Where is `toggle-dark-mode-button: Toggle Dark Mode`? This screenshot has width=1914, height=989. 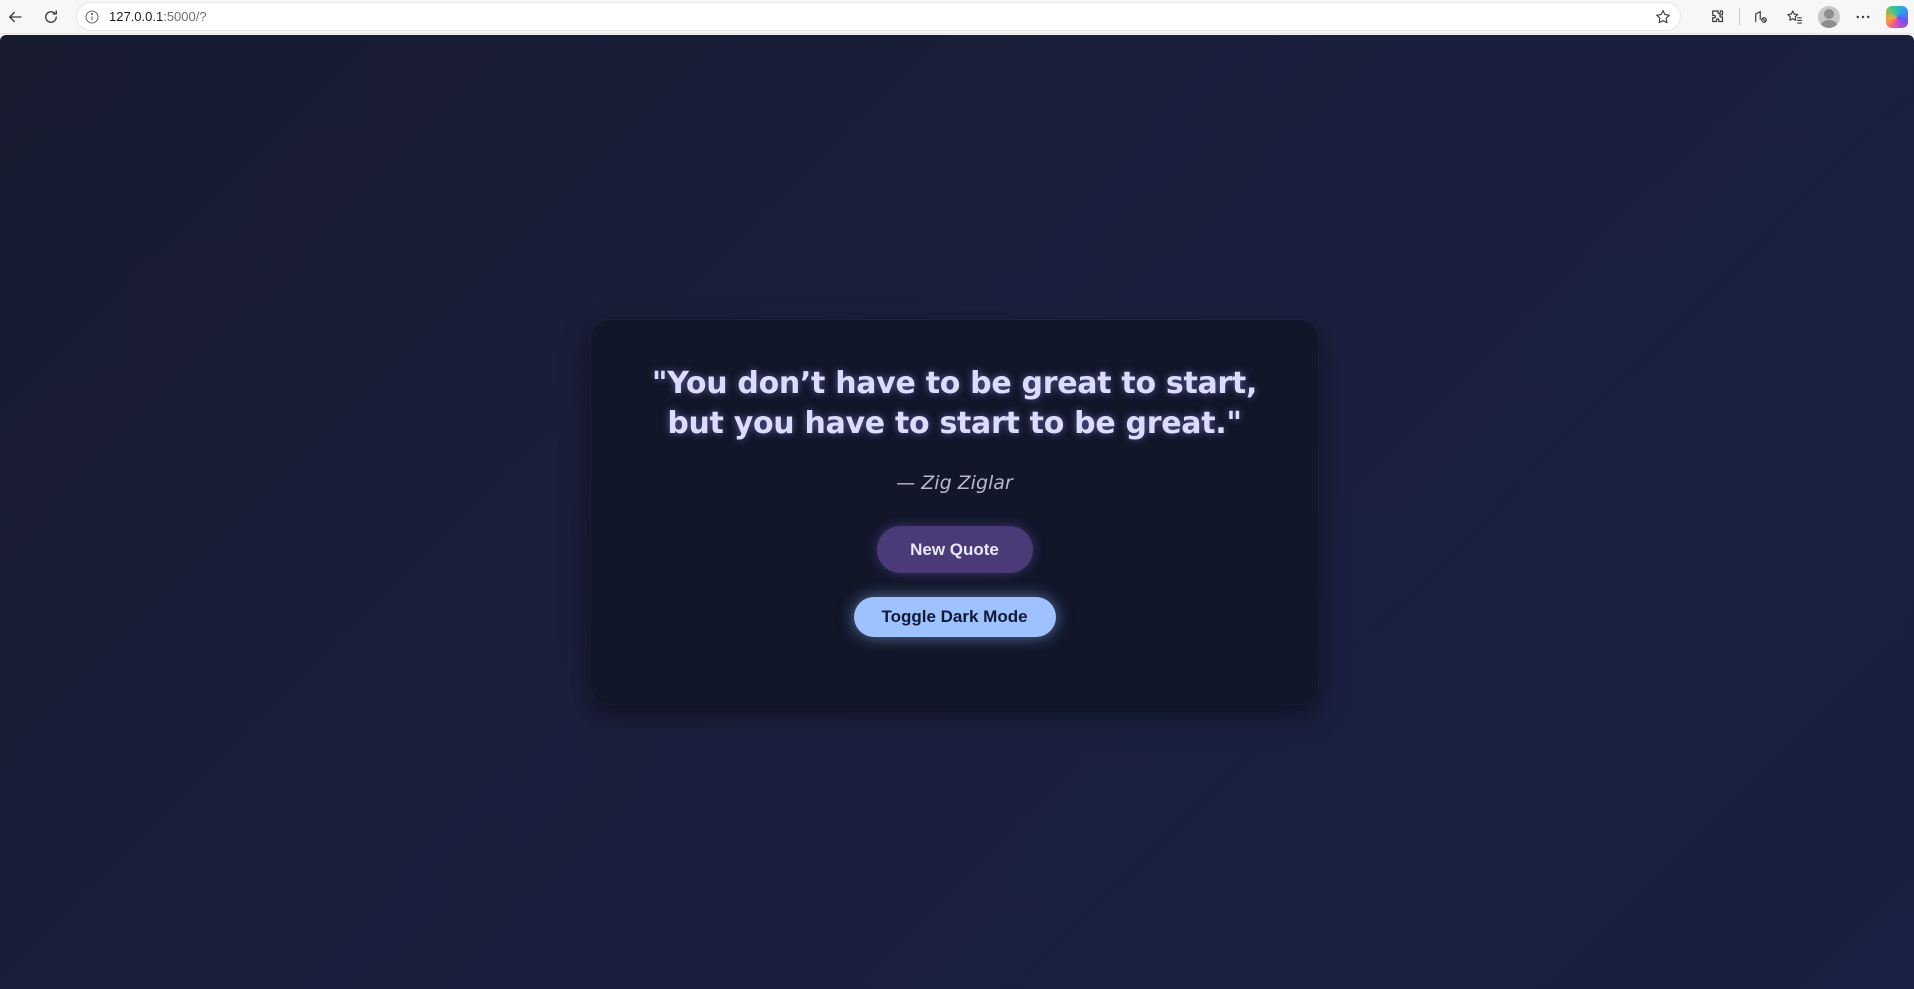
toggle-dark-mode-button: Toggle Dark Mode is located at coordinates (954, 617).